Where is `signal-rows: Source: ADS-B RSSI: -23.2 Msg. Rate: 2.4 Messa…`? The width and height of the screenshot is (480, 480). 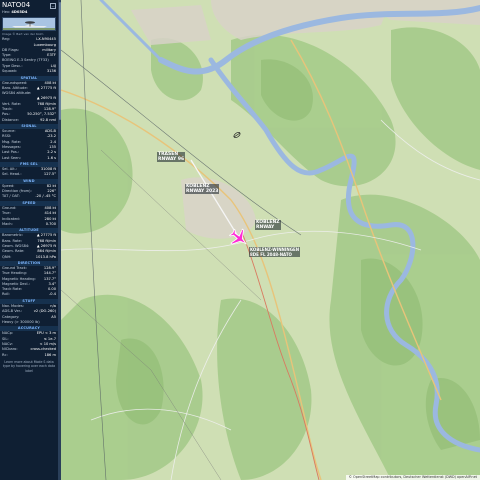
signal-rows: Source: ADS-B RSSI: -23.2 Msg. Rate: 2.4 Messa… is located at coordinates (29, 145).